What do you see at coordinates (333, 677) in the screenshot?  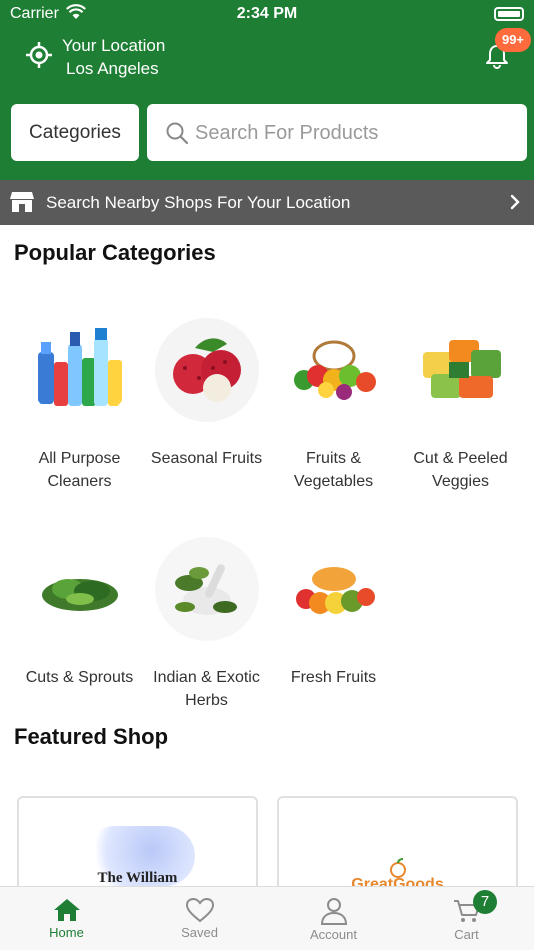 I see `category-name: Fresh Fruits` at bounding box center [333, 677].